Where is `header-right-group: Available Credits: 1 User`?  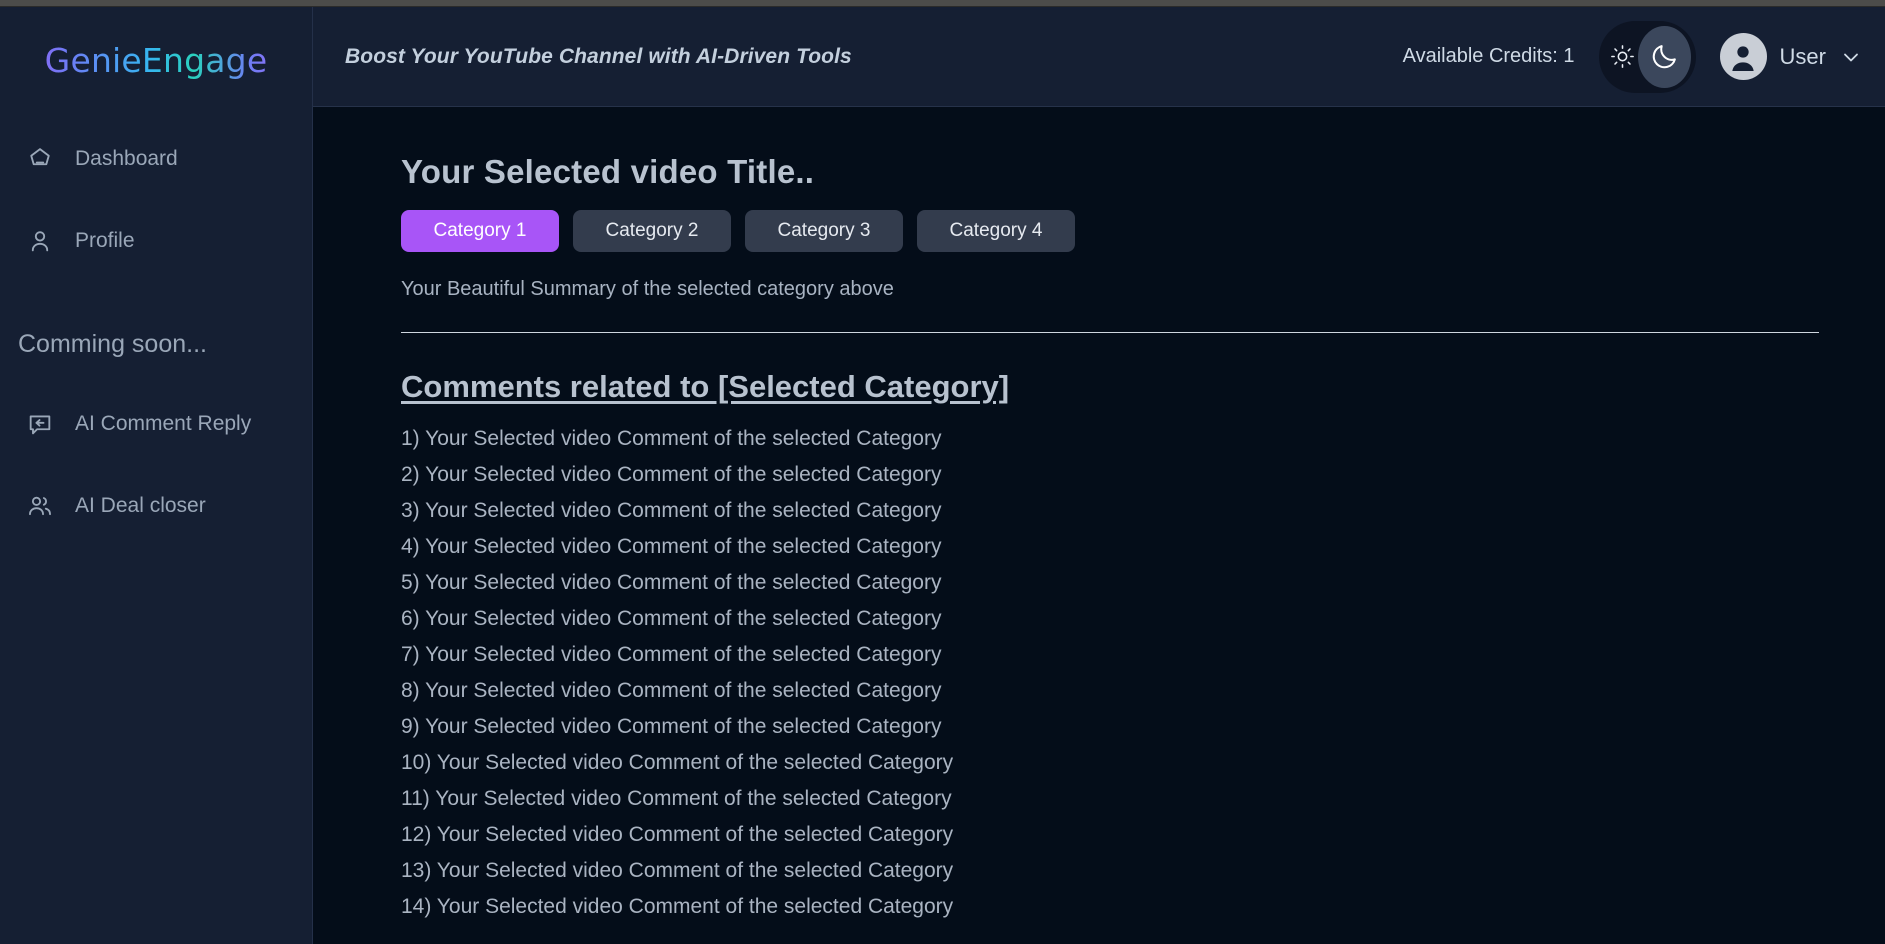
header-right-group: Available Credits: 1 User is located at coordinates (1632, 56).